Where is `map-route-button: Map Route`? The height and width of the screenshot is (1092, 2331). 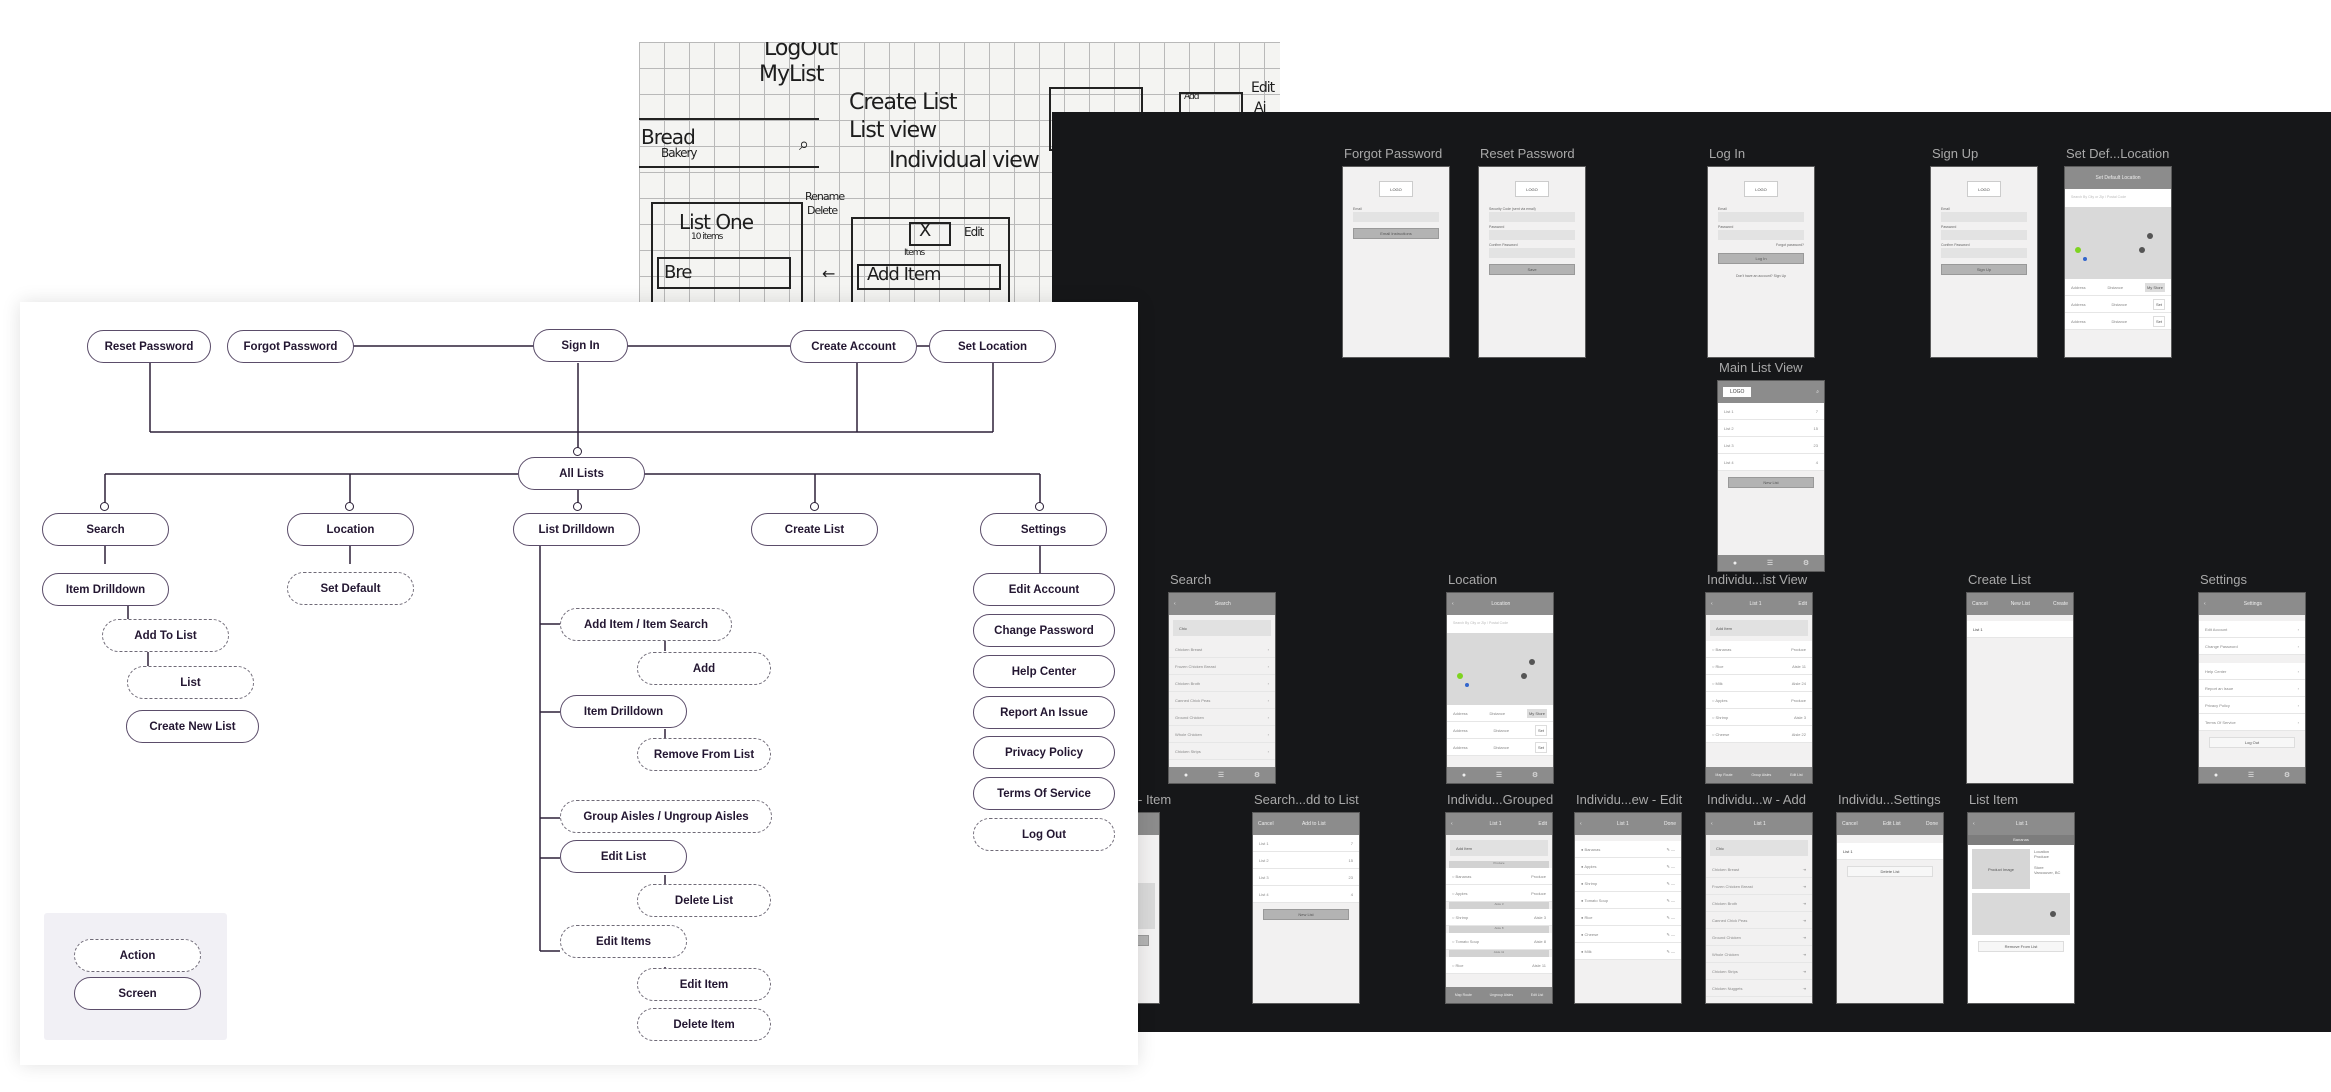
map-route-button: Map Route is located at coordinates (1463, 995).